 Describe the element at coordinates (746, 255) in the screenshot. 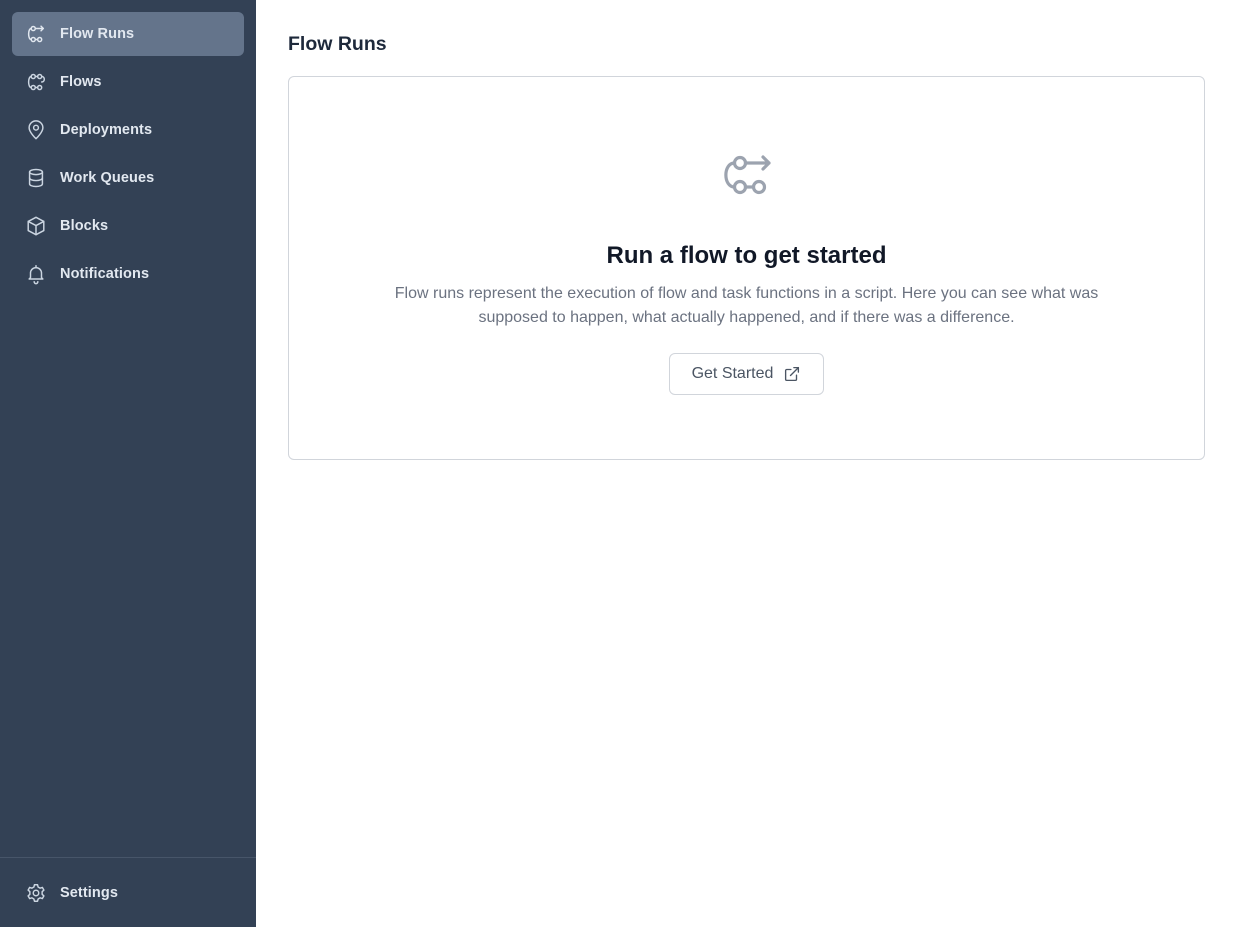

I see `empty-state-heading: Run a flow to get started` at that location.